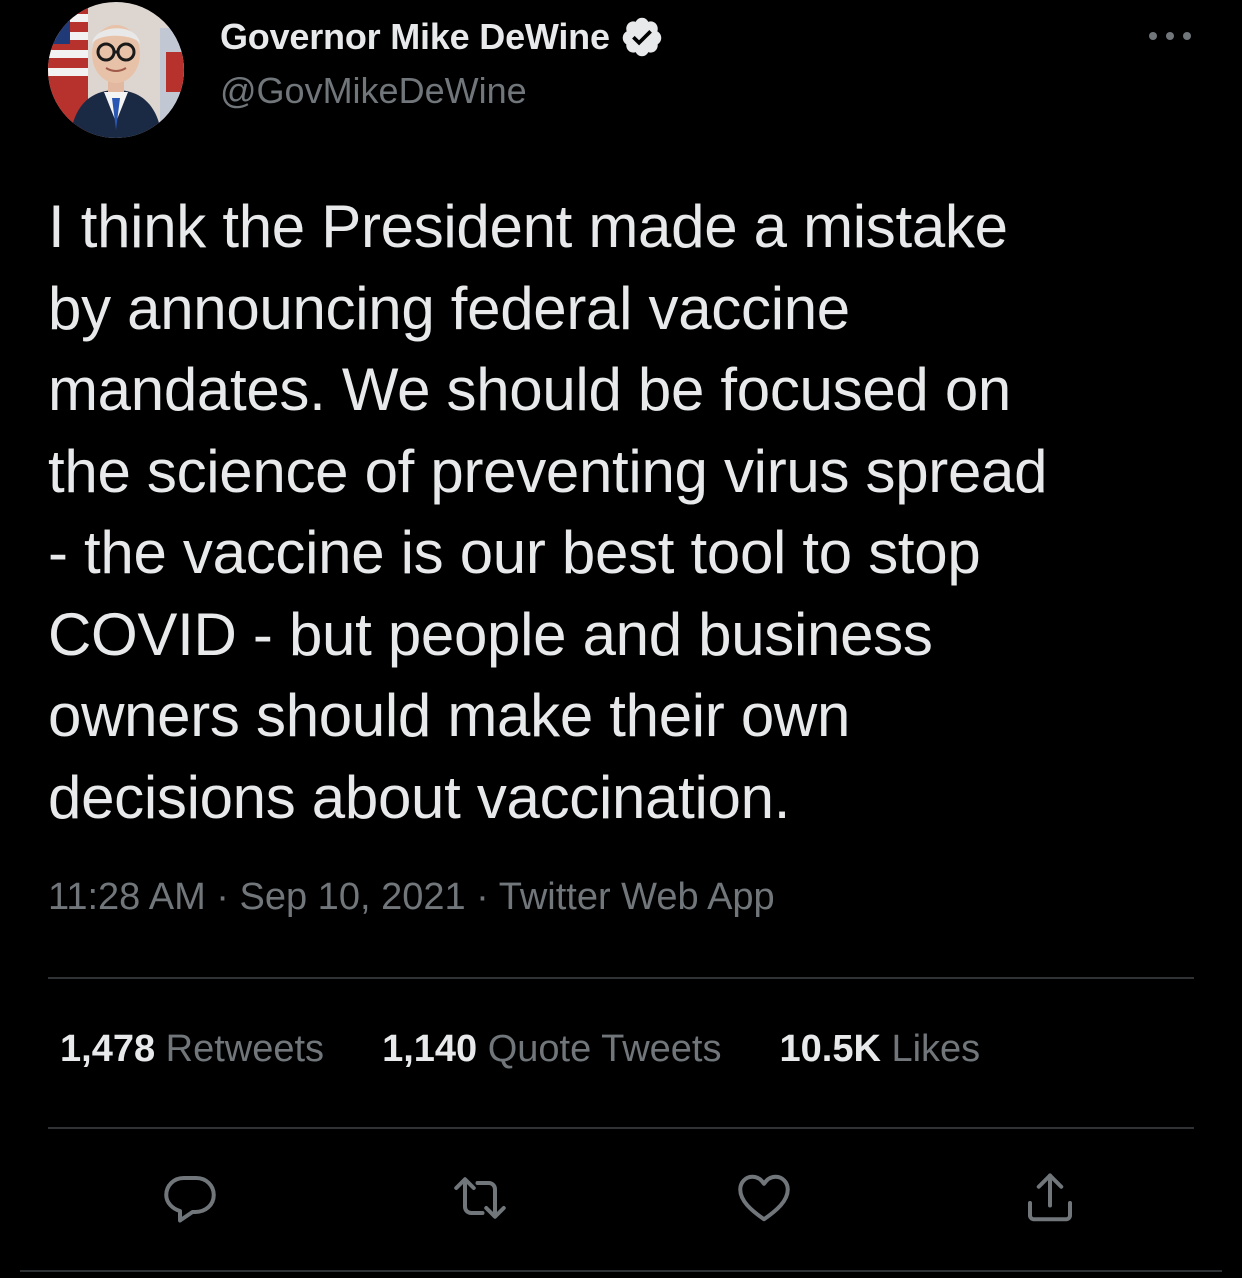 The height and width of the screenshot is (1278, 1242). Describe the element at coordinates (830, 1049) in the screenshot. I see `likes-count: 10.5K` at that location.